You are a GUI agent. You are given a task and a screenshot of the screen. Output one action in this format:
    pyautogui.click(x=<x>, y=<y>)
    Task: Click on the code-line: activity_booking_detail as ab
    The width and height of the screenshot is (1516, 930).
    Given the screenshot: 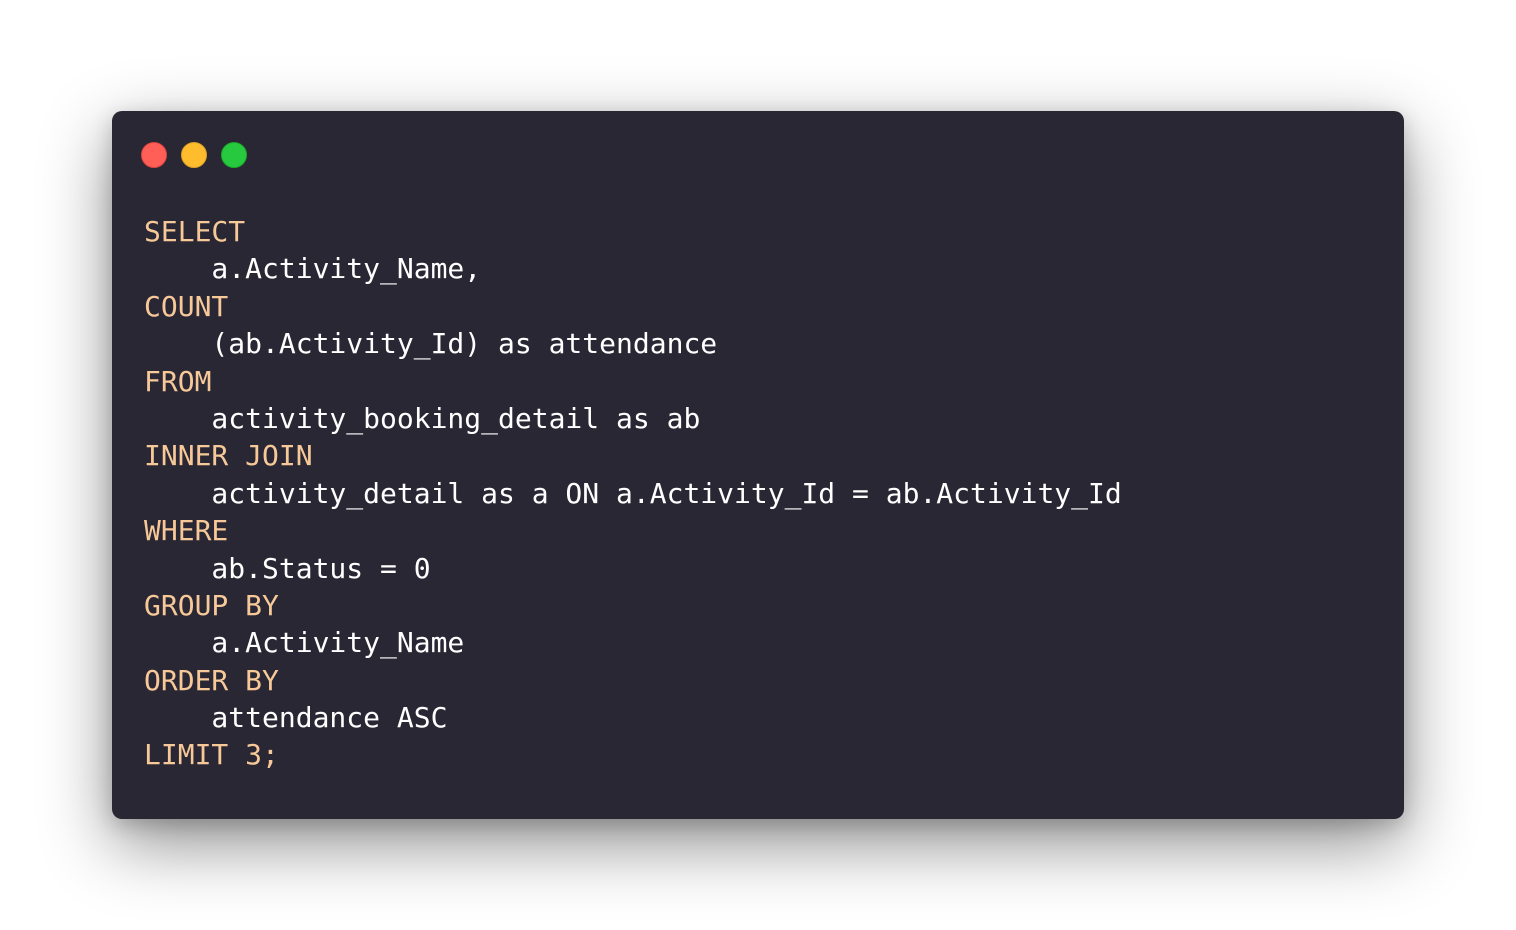 What is the action you would take?
    pyautogui.click(x=633, y=418)
    